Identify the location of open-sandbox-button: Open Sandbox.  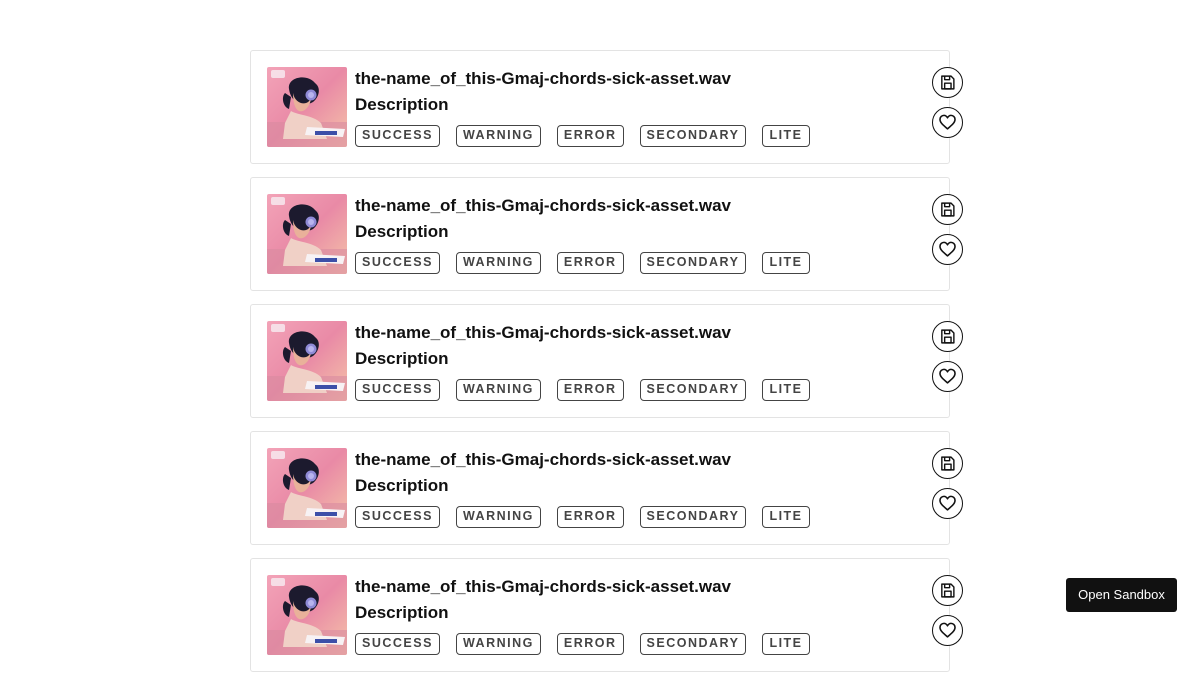
(1121, 595).